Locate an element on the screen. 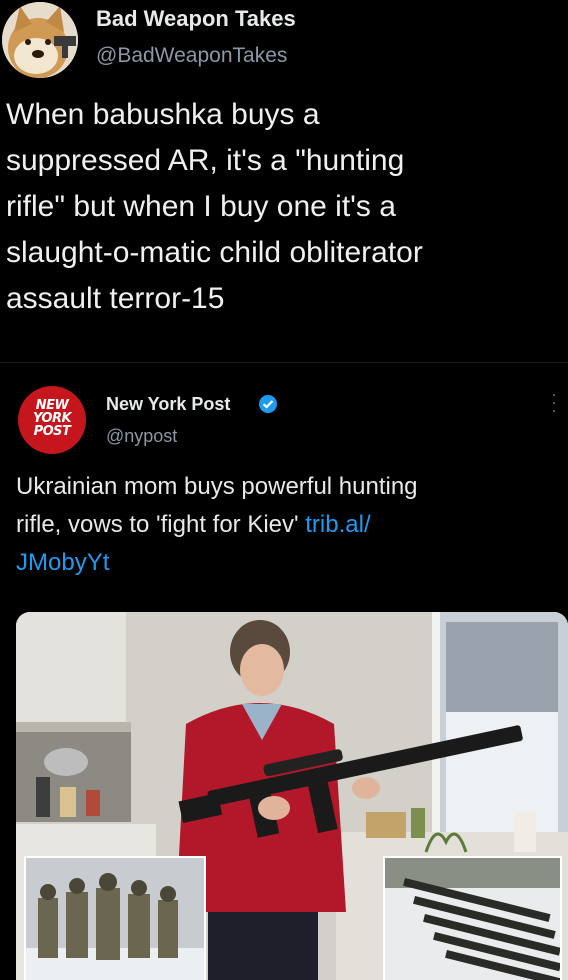  rifles-inset-photo is located at coordinates (472, 918).